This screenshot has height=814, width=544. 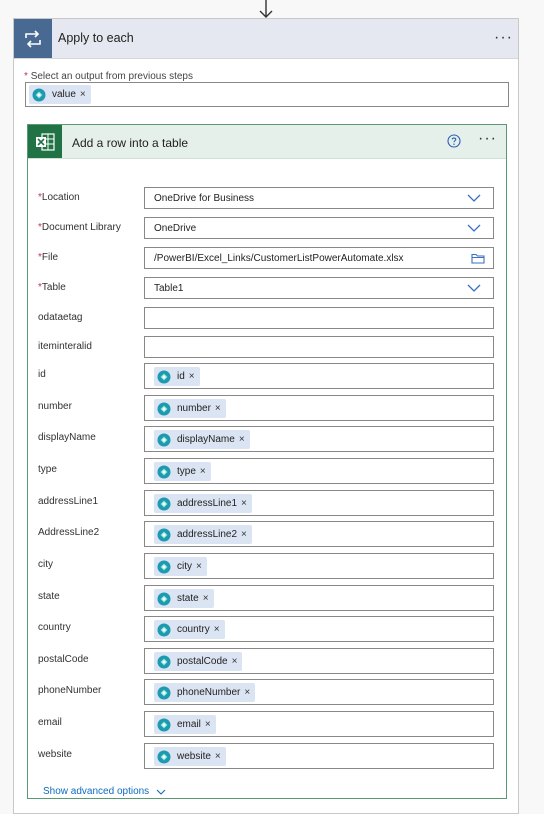 I want to click on iteminteralid-label: iteminteralid, so click(x=65, y=346).